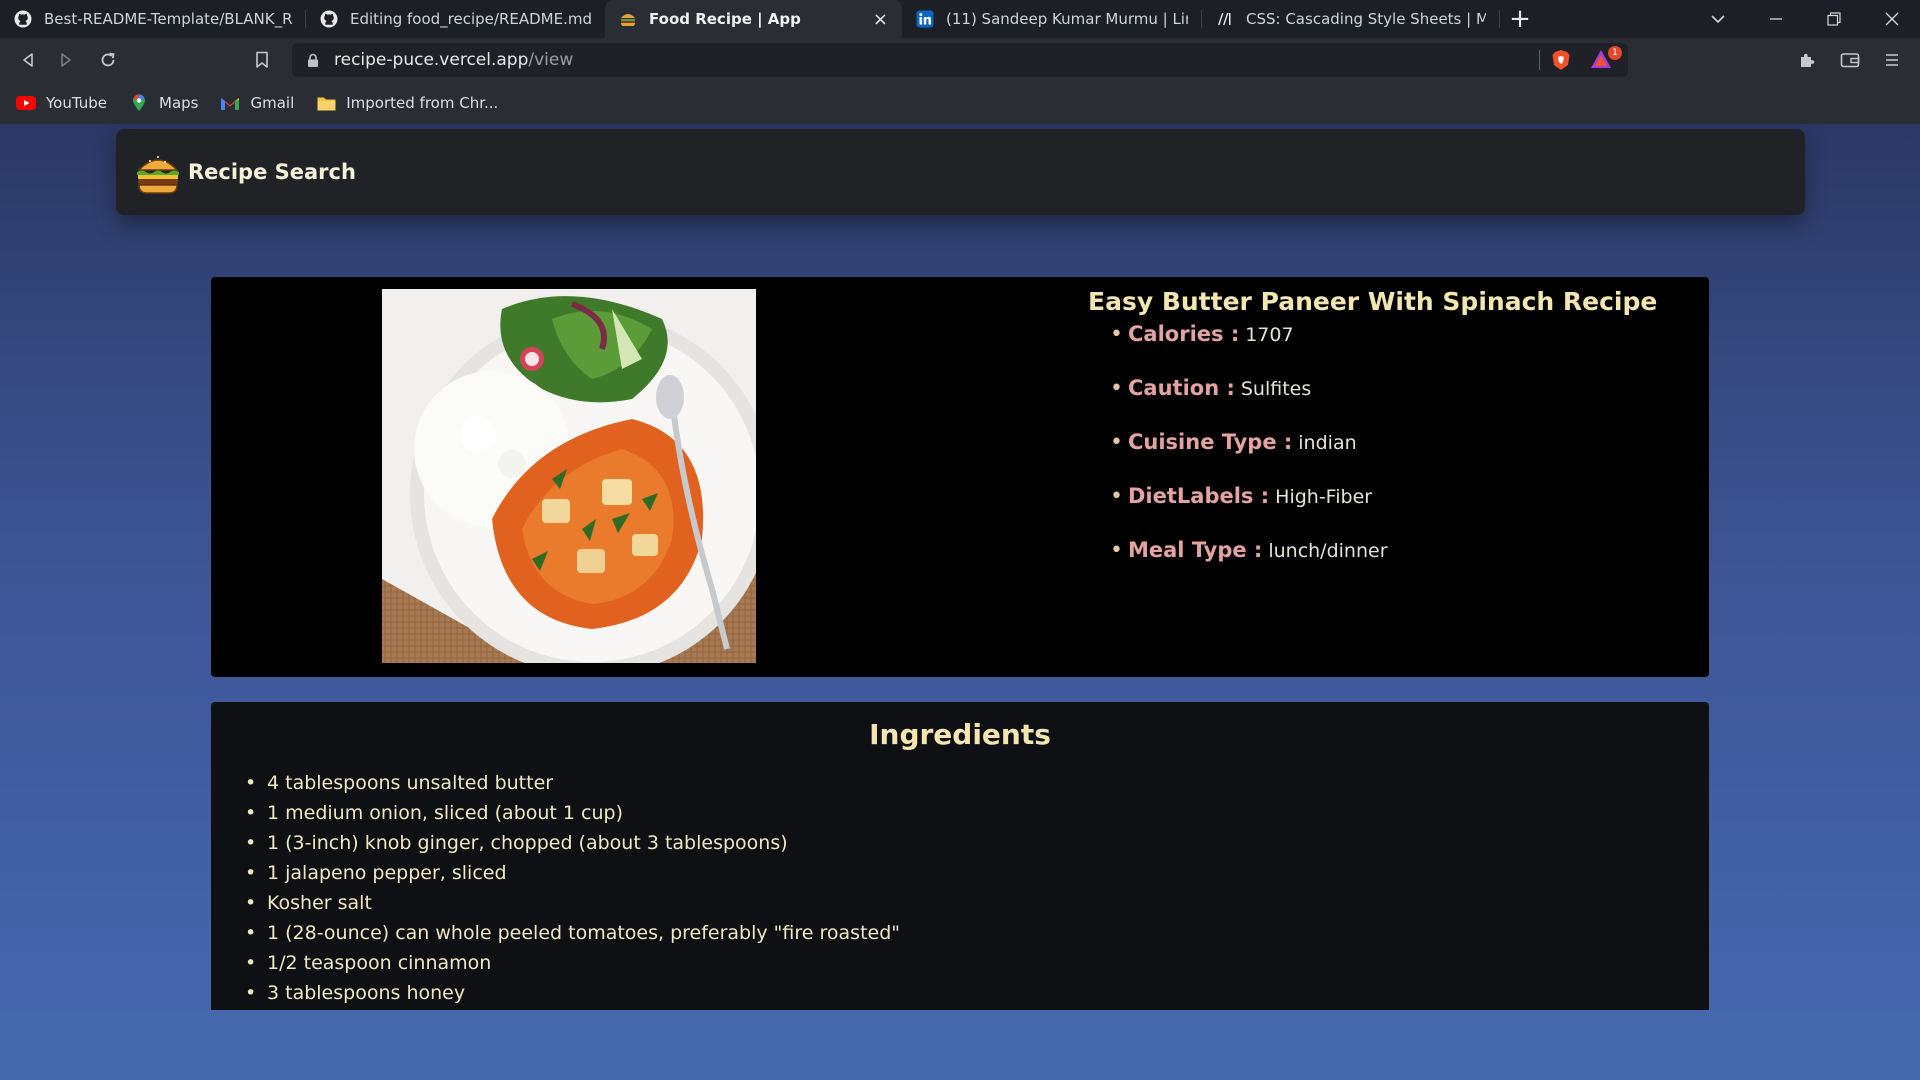  Describe the element at coordinates (1615, 53) in the screenshot. I see `rewards-badge: 1` at that location.